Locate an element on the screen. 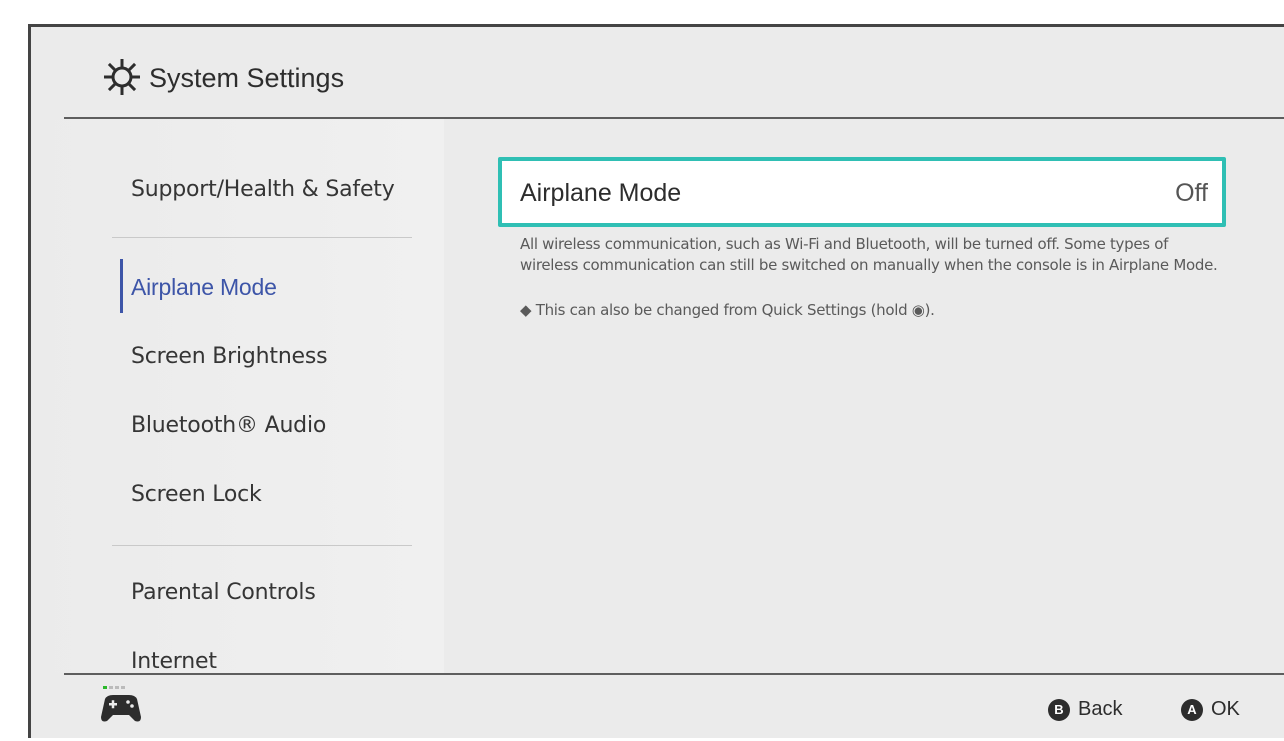  airplane-mode-setting: Airplane Mode Off is located at coordinates (862, 192).